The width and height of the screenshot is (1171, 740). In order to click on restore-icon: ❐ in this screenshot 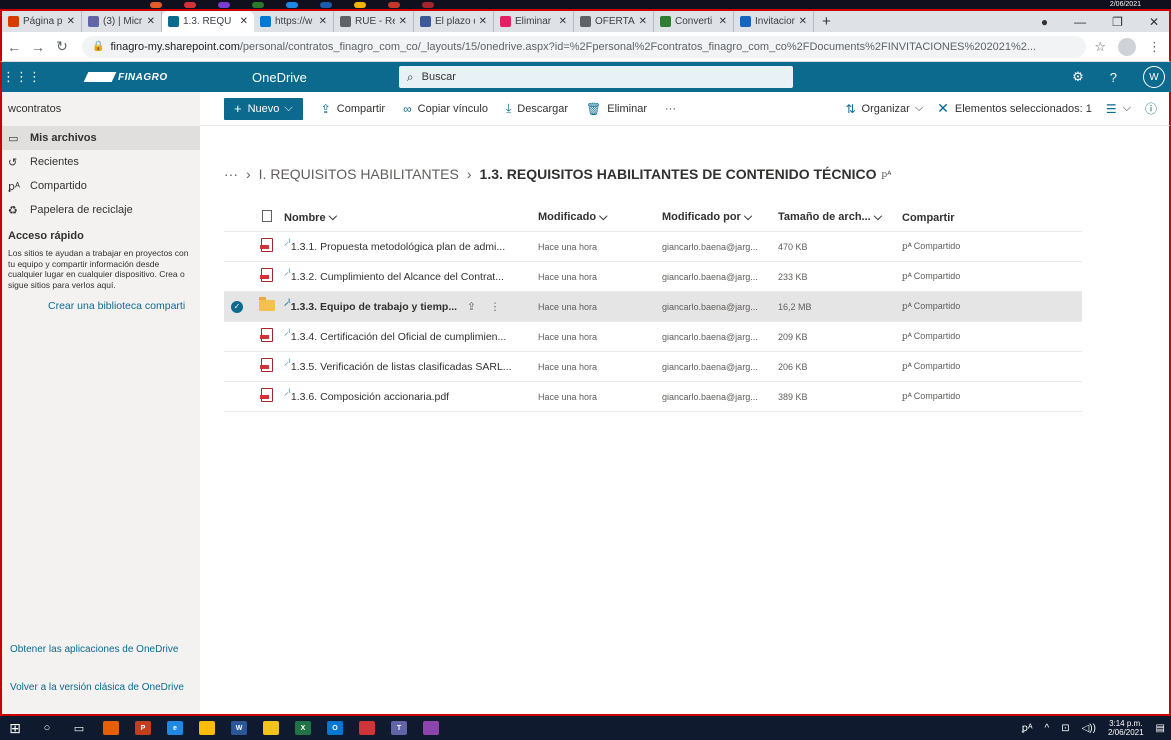, I will do `click(1117, 22)`.